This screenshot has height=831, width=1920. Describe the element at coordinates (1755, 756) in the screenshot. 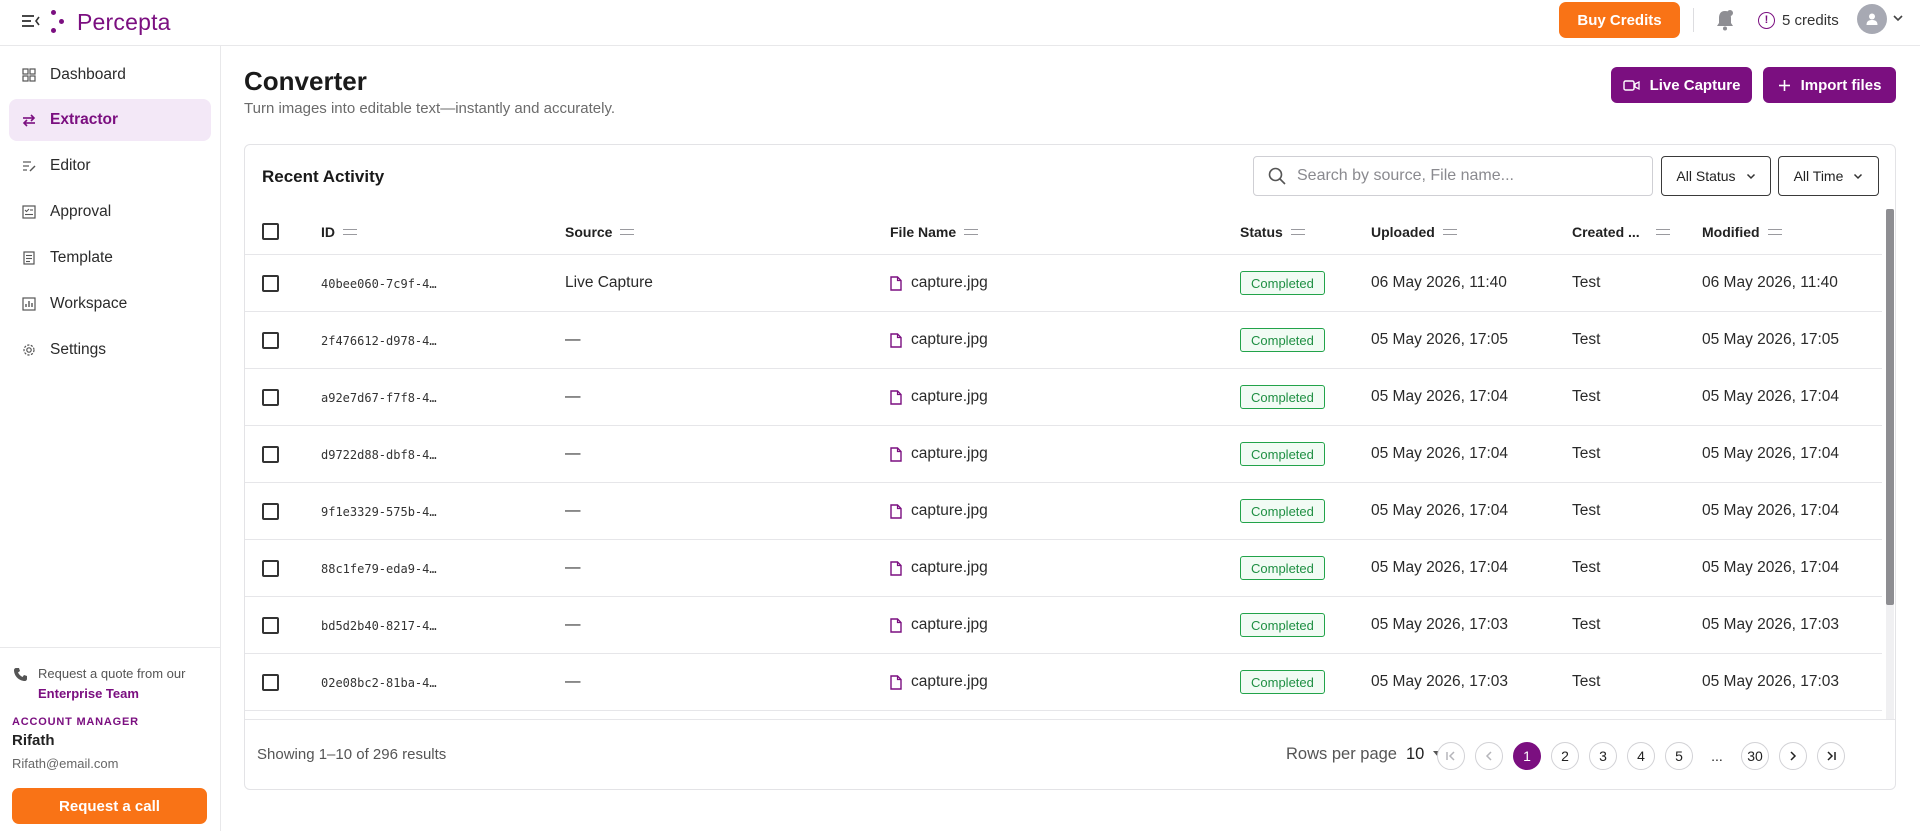

I see `page-30-button: 30` at that location.